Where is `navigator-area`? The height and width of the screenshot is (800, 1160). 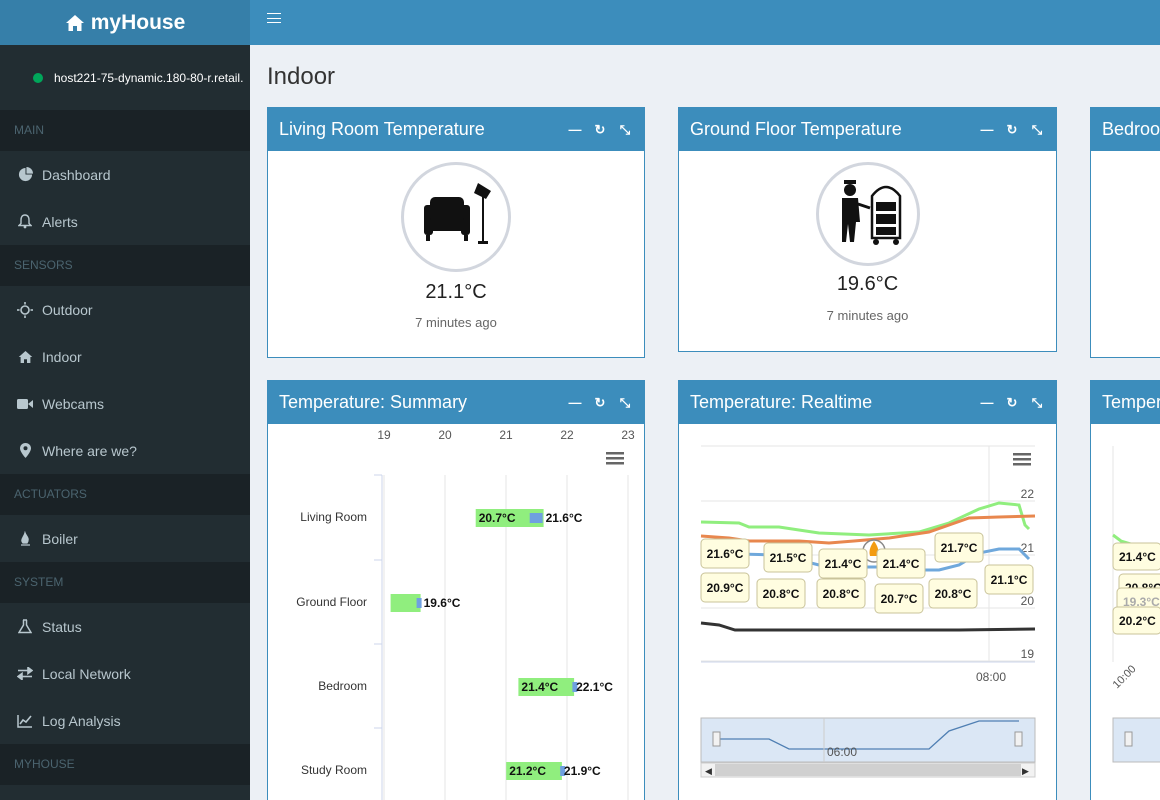 navigator-area is located at coordinates (1136, 740).